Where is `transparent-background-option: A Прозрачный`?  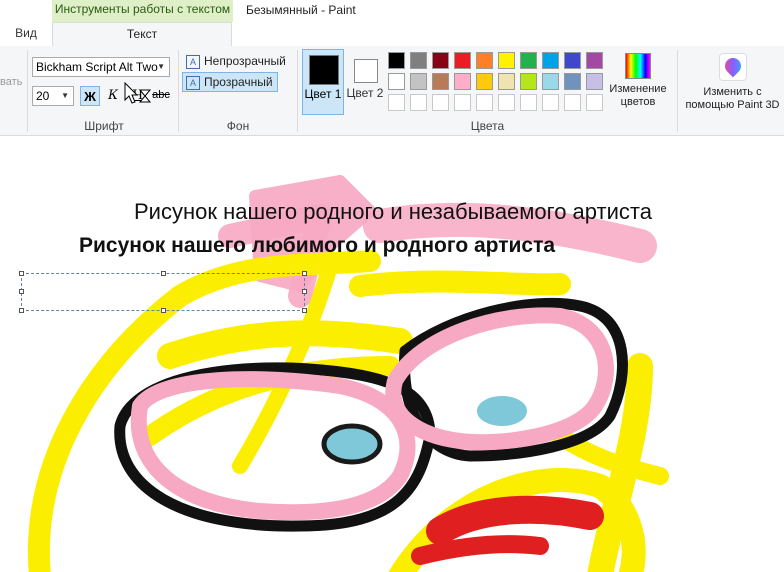 transparent-background-option: A Прозрачный is located at coordinates (230, 82).